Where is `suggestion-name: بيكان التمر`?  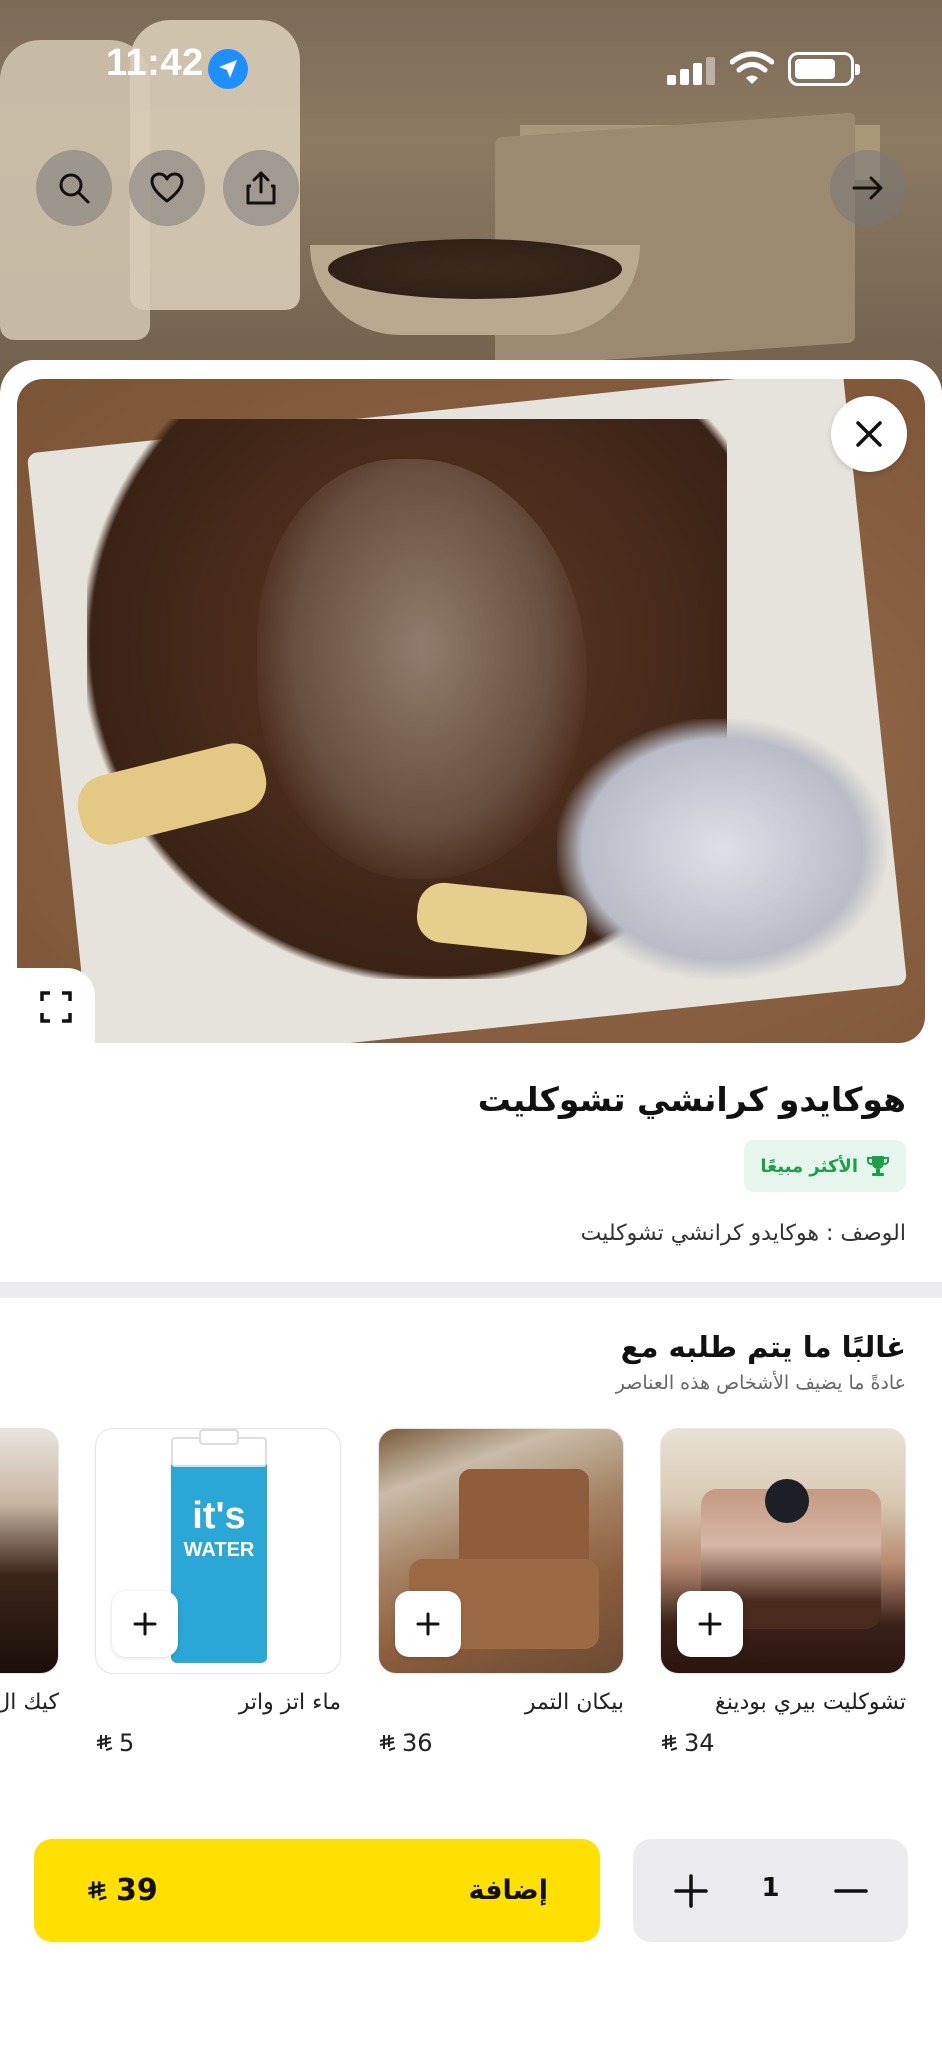
suggestion-name: بيكان التمر is located at coordinates (574, 1702).